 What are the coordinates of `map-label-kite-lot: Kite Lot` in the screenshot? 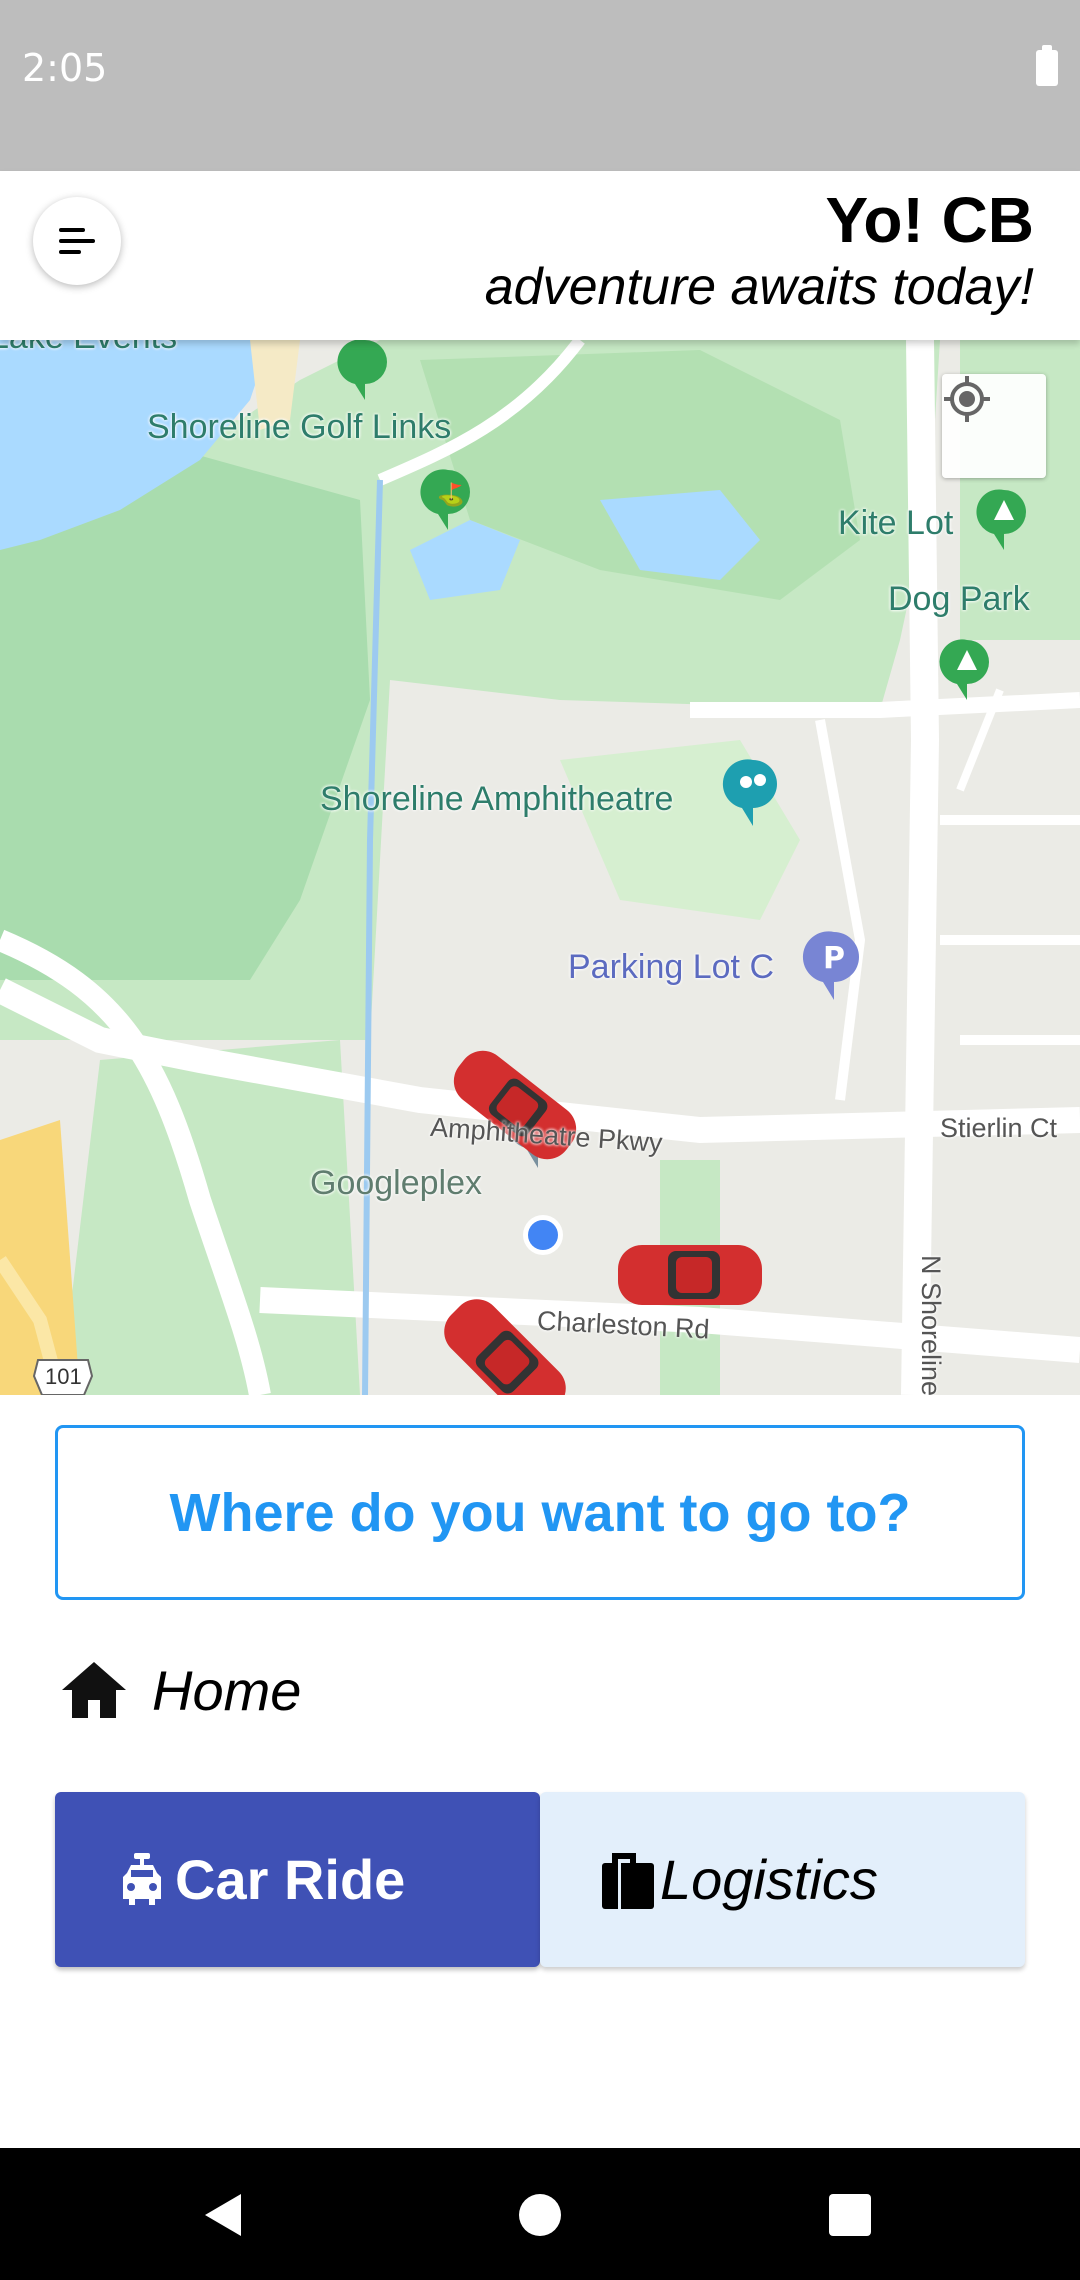 It's located at (896, 523).